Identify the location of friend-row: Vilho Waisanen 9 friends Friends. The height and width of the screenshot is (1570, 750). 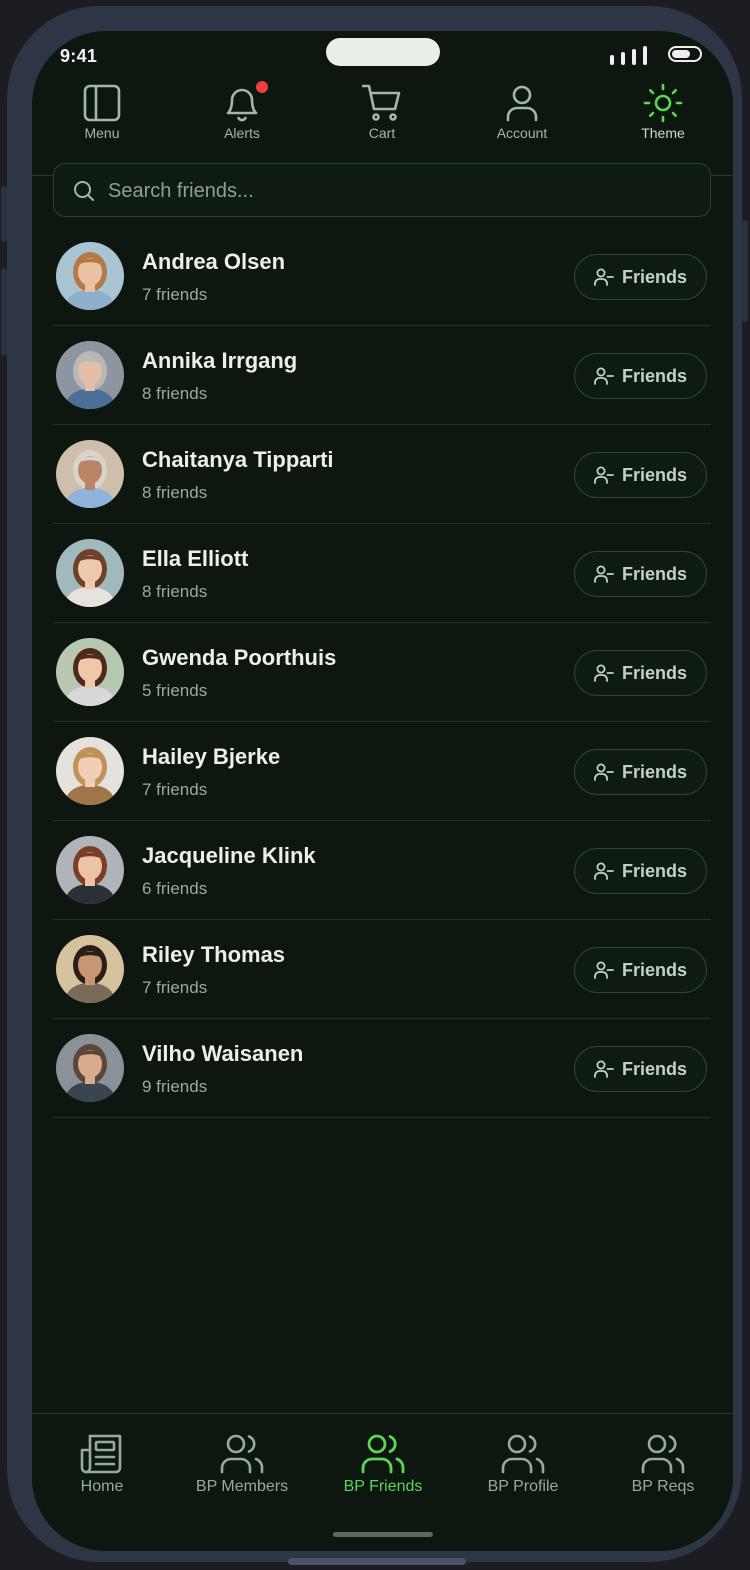
(382, 1068).